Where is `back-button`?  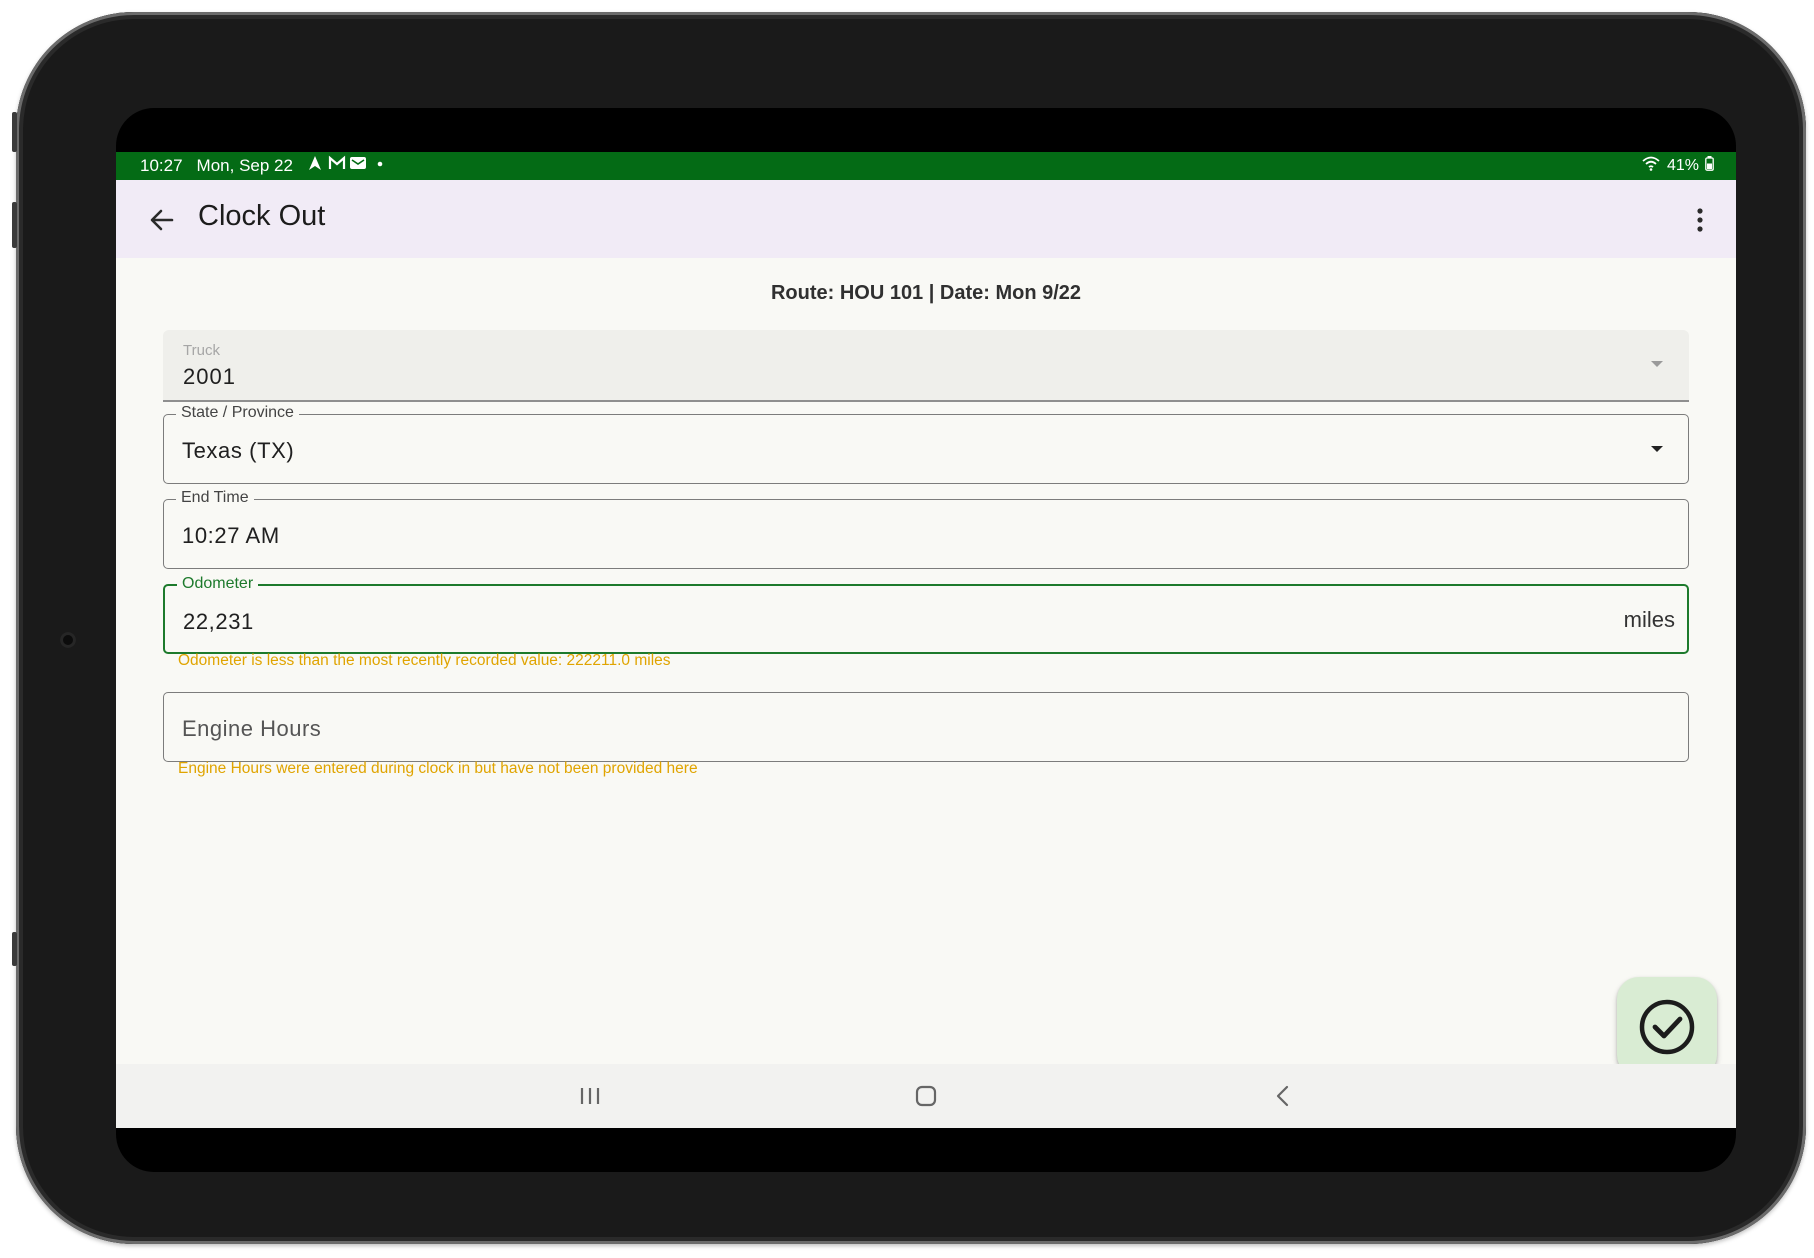 back-button is located at coordinates (162, 220).